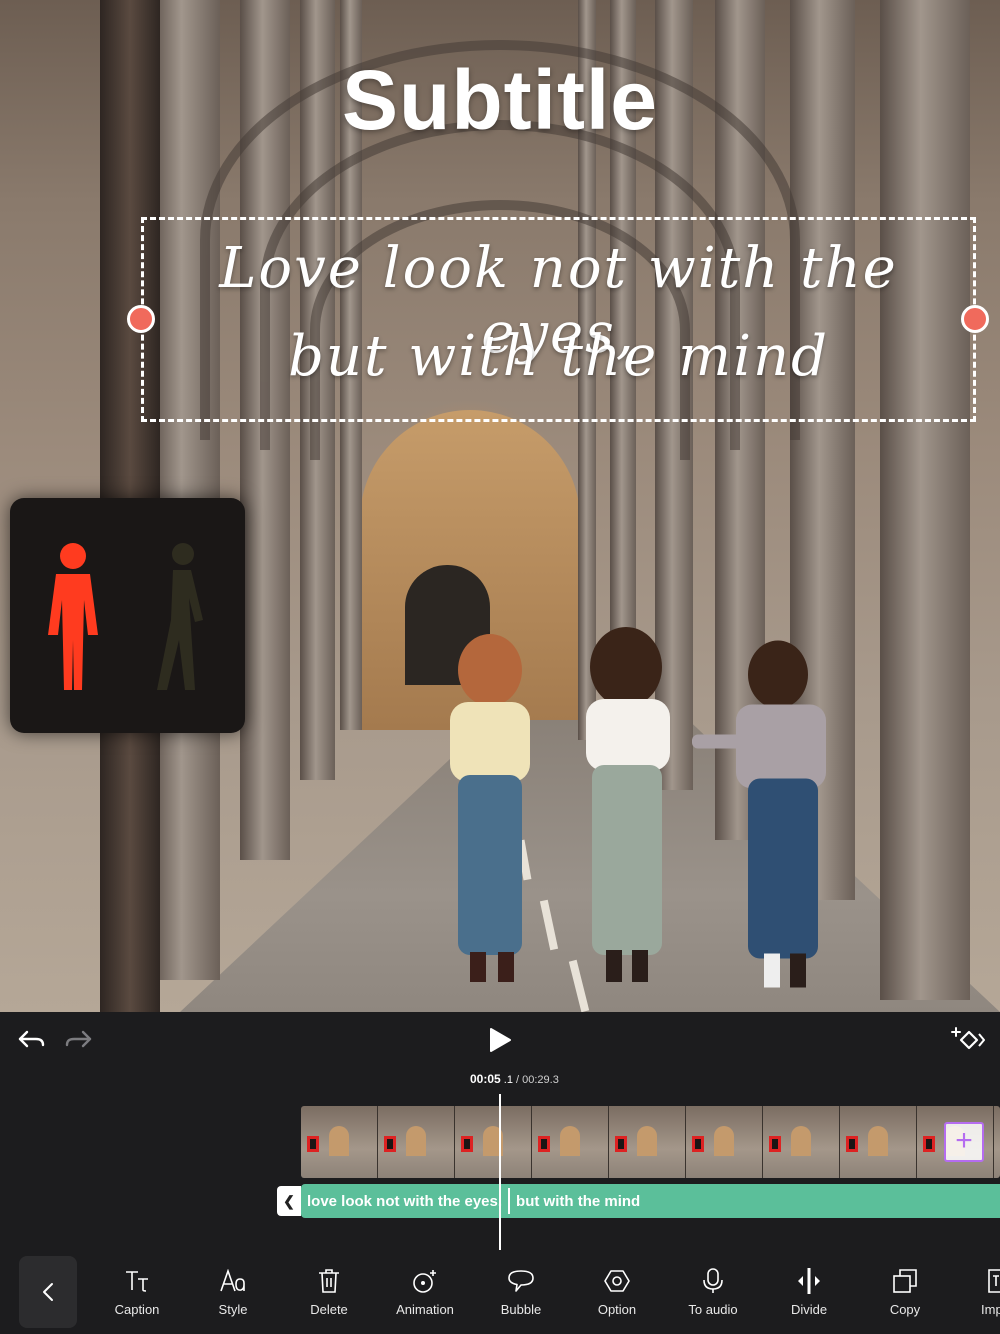  Describe the element at coordinates (713, 1281) in the screenshot. I see `microphone-icon` at that location.